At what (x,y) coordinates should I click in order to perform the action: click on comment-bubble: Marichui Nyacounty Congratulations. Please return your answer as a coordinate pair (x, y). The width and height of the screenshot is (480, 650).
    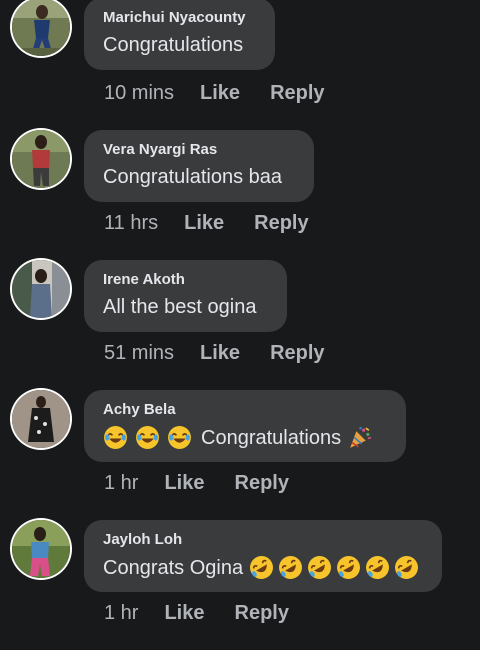
    Looking at the image, I should click on (179, 35).